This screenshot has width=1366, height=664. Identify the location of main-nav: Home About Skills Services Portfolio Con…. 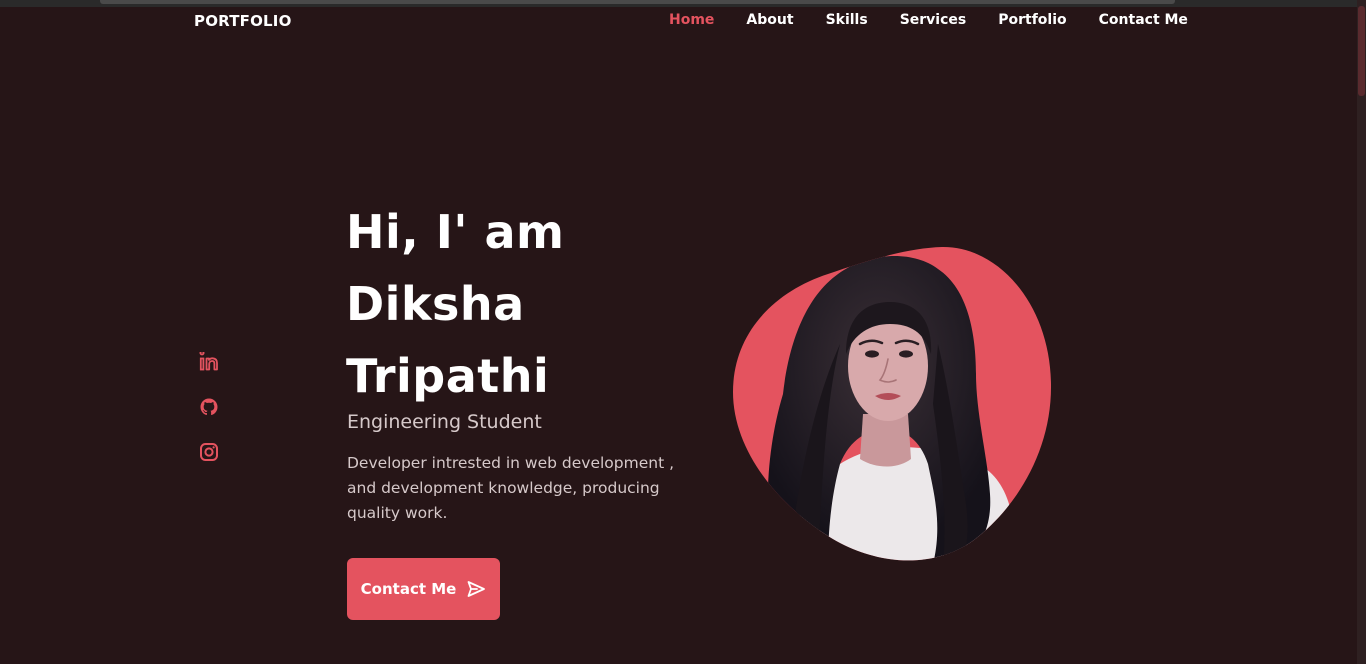
(928, 20).